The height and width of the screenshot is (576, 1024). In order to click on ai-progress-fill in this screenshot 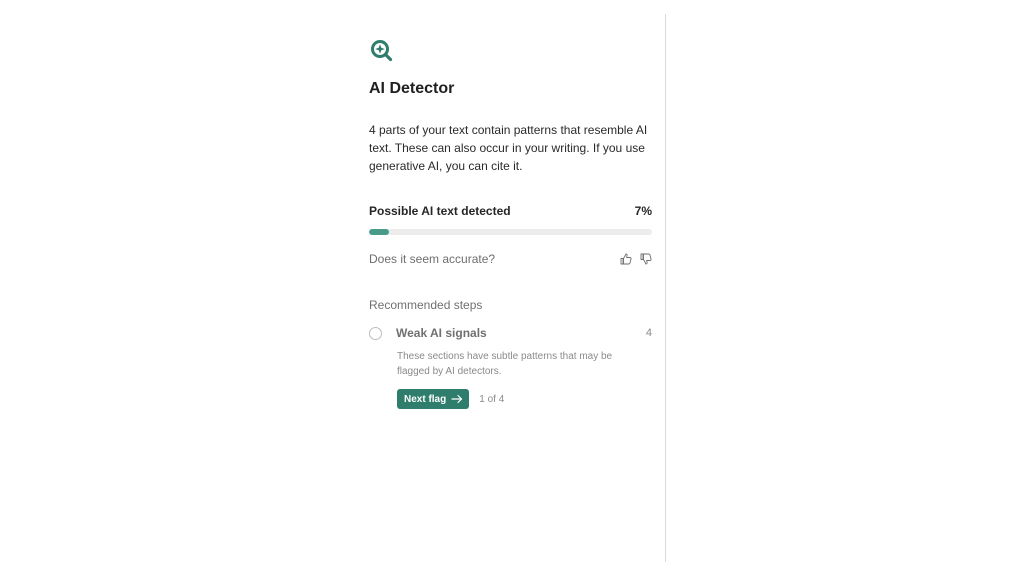, I will do `click(379, 232)`.